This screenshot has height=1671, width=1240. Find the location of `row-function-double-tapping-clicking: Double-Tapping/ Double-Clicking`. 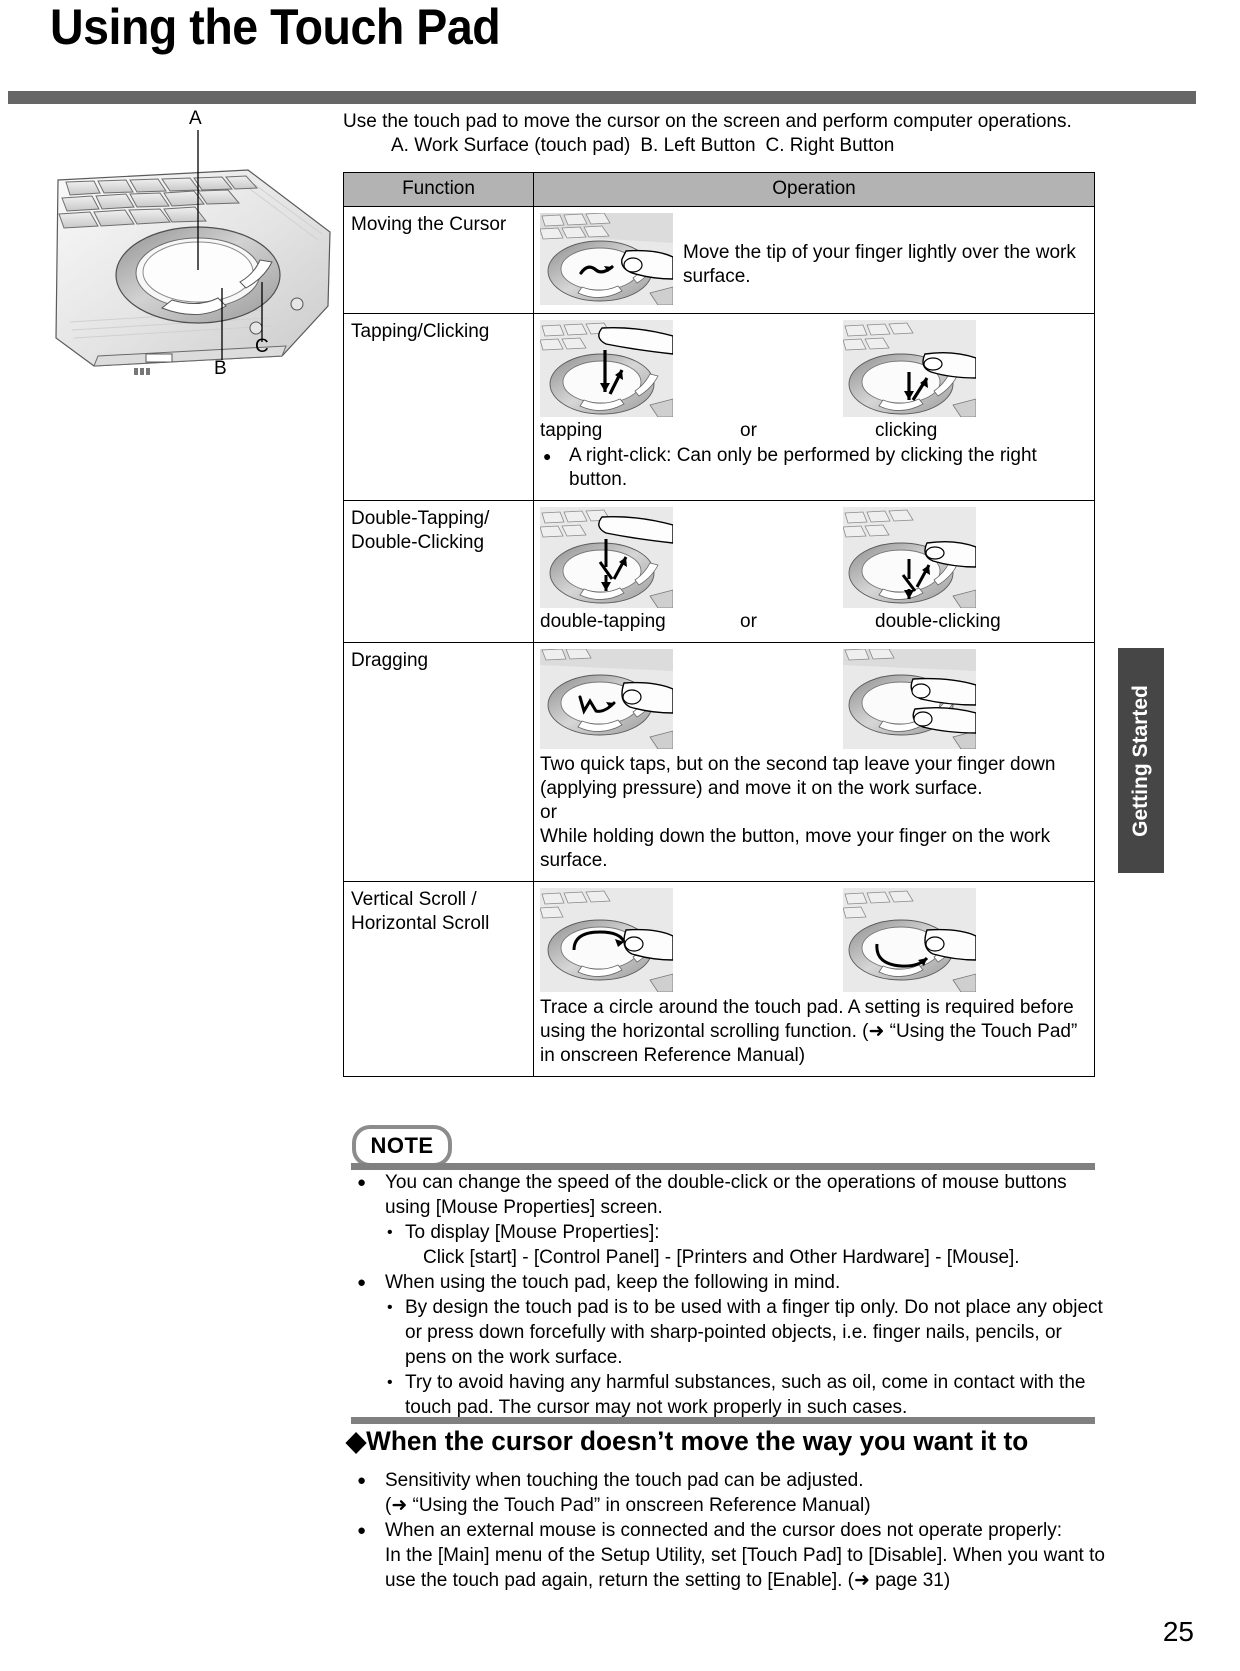

row-function-double-tapping-clicking: Double-Tapping/ Double-Clicking is located at coordinates (438, 571).